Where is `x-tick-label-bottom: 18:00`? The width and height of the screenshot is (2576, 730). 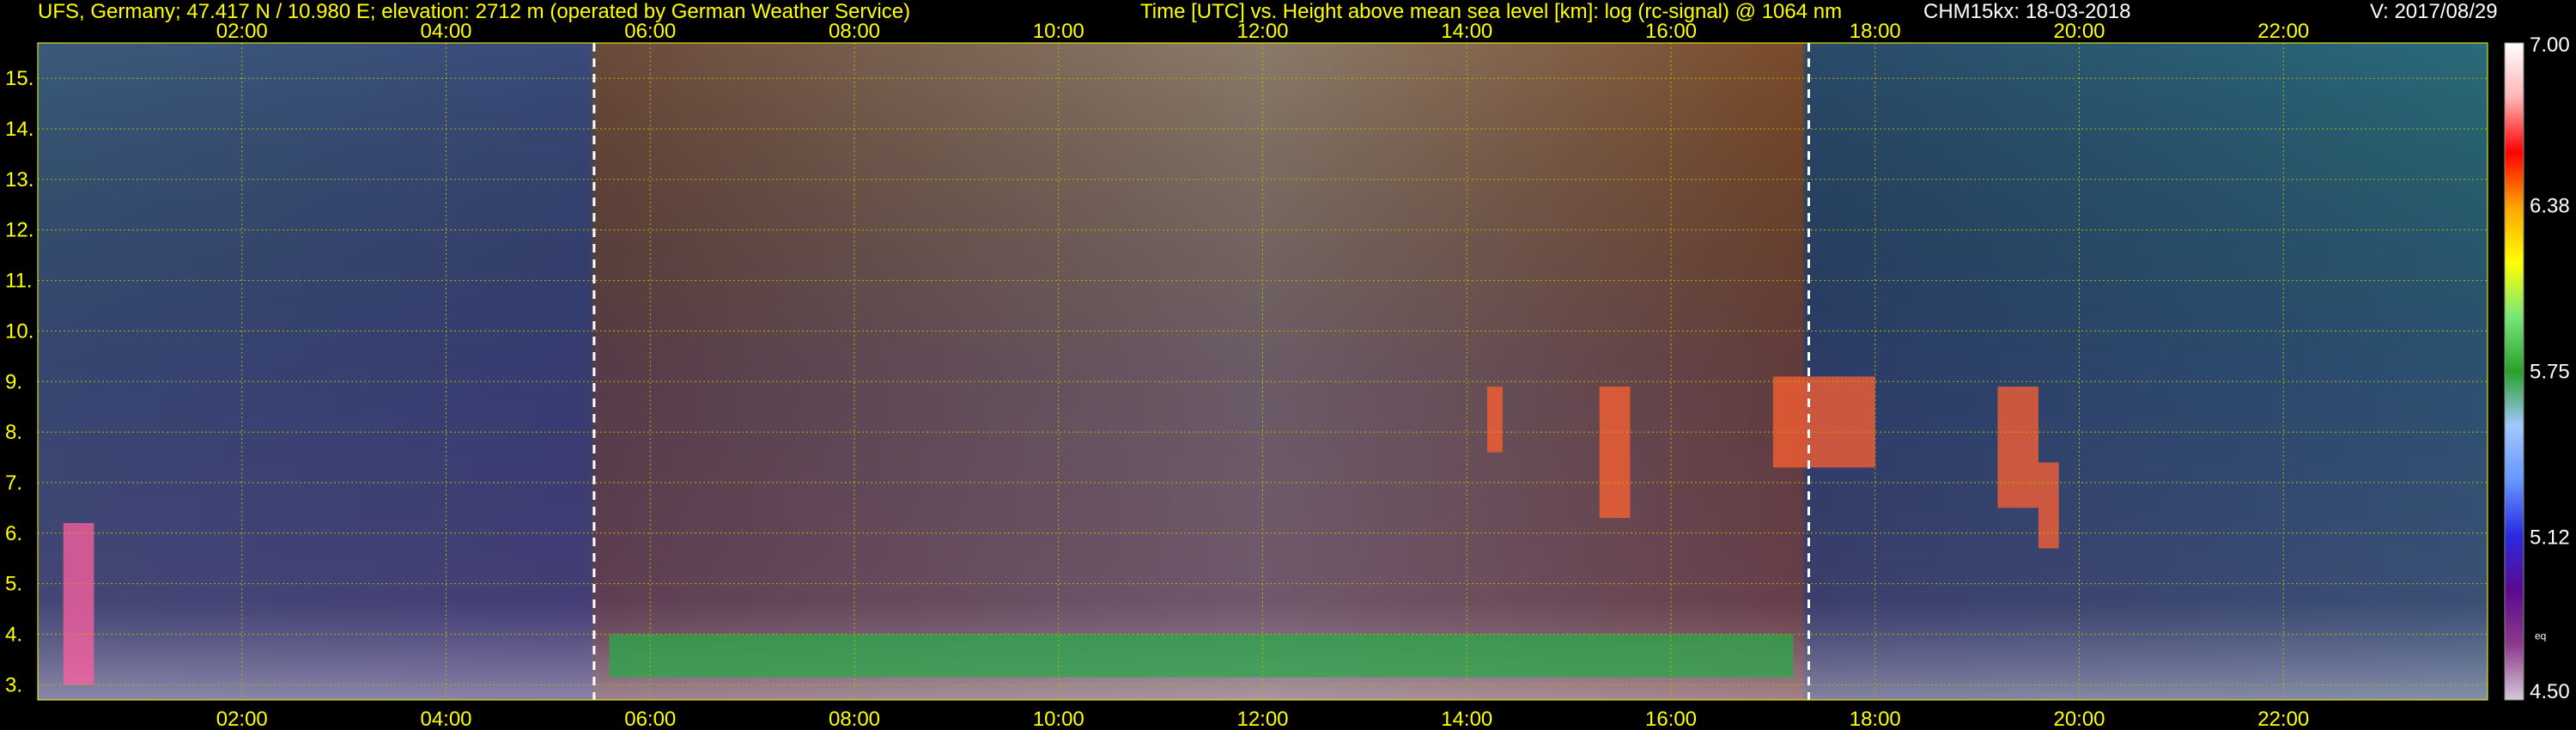 x-tick-label-bottom: 18:00 is located at coordinates (1875, 719).